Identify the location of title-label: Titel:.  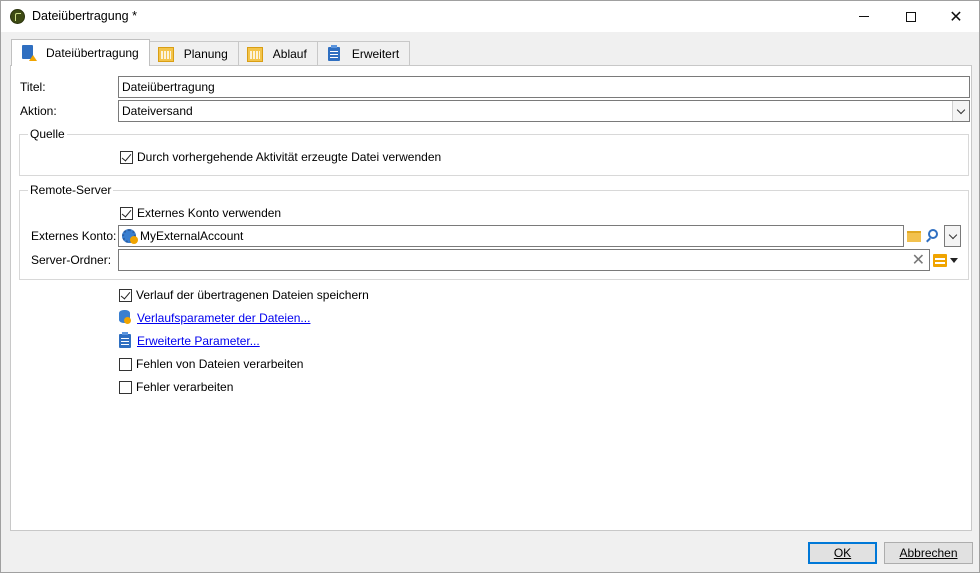
(33, 87).